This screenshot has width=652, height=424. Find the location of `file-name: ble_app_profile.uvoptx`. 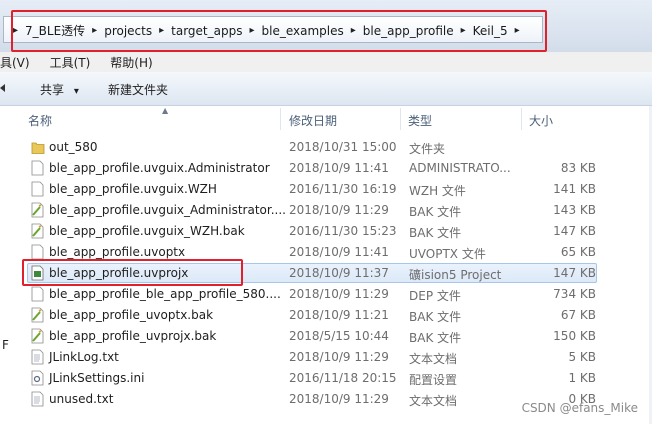

file-name: ble_app_profile.uvoptx is located at coordinates (117, 252).